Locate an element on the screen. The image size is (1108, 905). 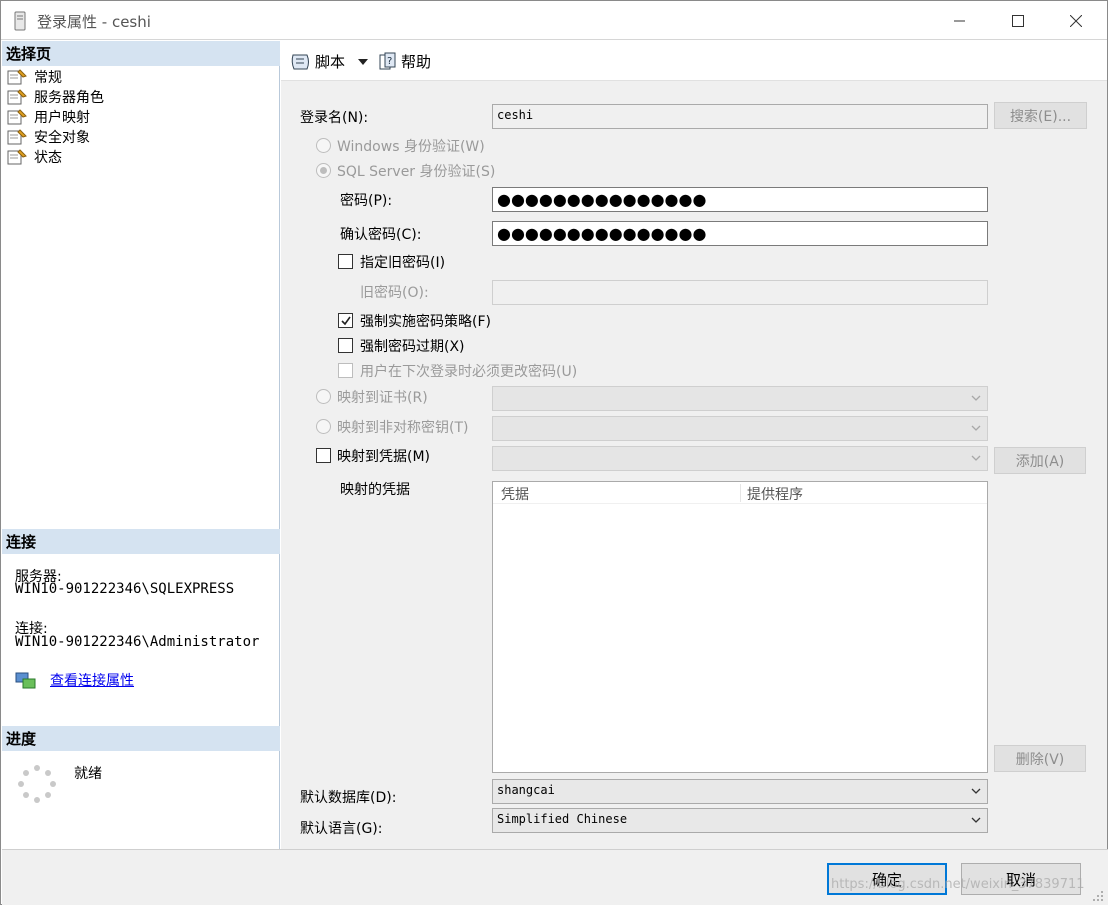
maximize-button is located at coordinates (1018, 20).